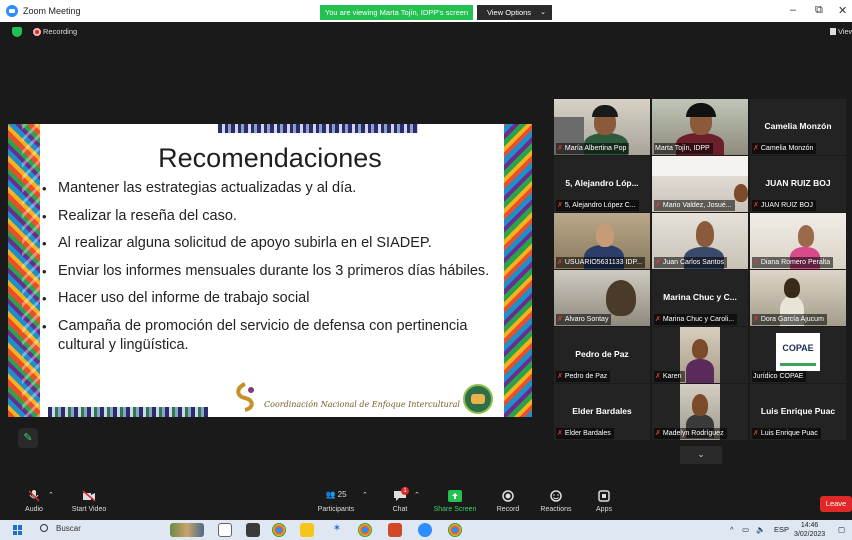  I want to click on close-button: ✕, so click(842, 10).